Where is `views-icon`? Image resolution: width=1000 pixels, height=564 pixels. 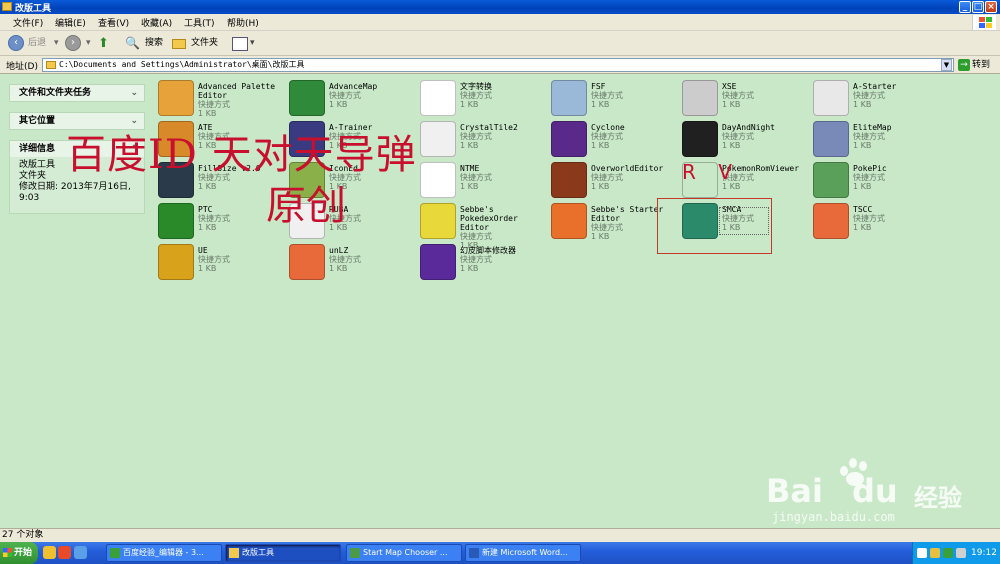
views-icon is located at coordinates (240, 44).